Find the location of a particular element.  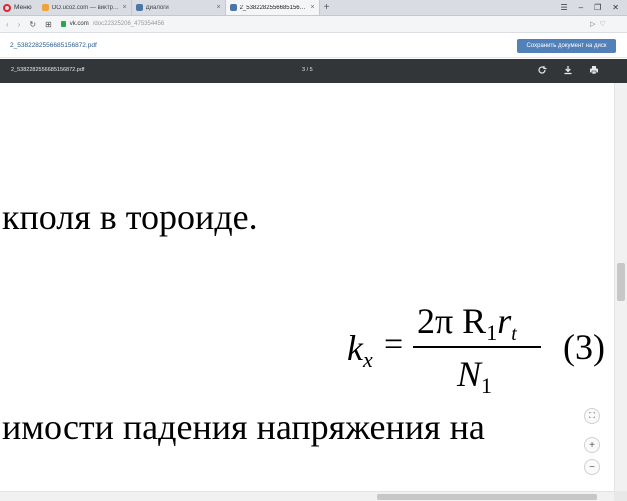

pdf-file-name: 2_5382282556685156872.pdf is located at coordinates (48, 70).